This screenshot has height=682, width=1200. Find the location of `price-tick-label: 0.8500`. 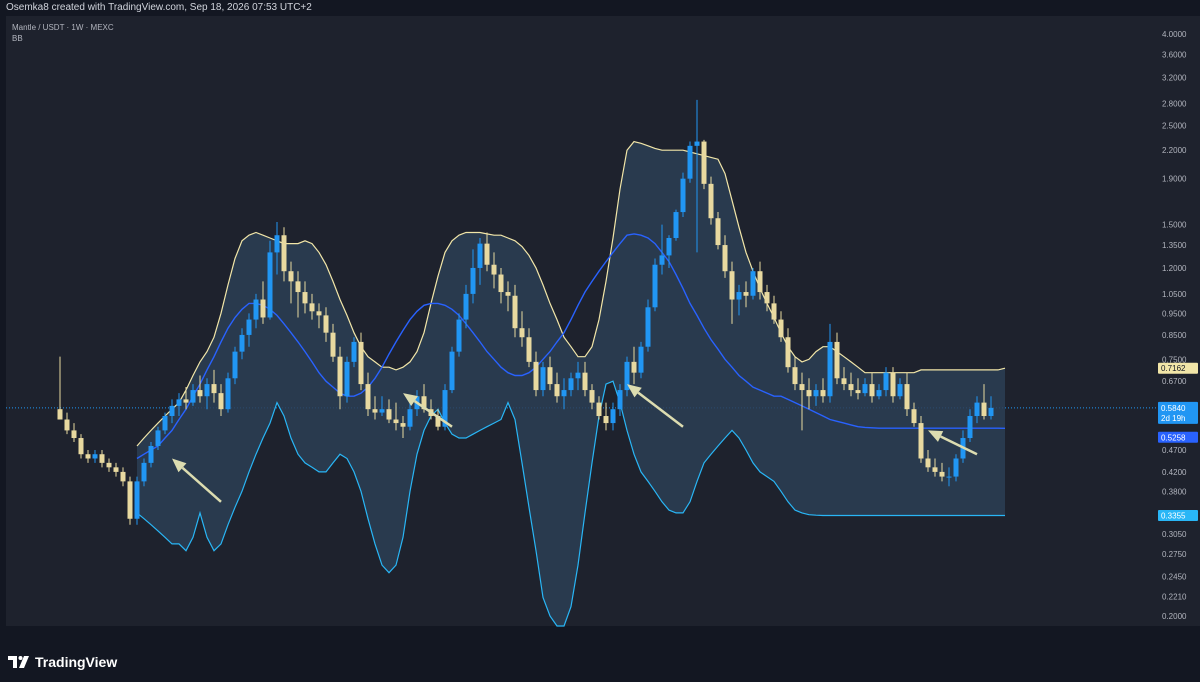

price-tick-label: 0.8500 is located at coordinates (1174, 335).